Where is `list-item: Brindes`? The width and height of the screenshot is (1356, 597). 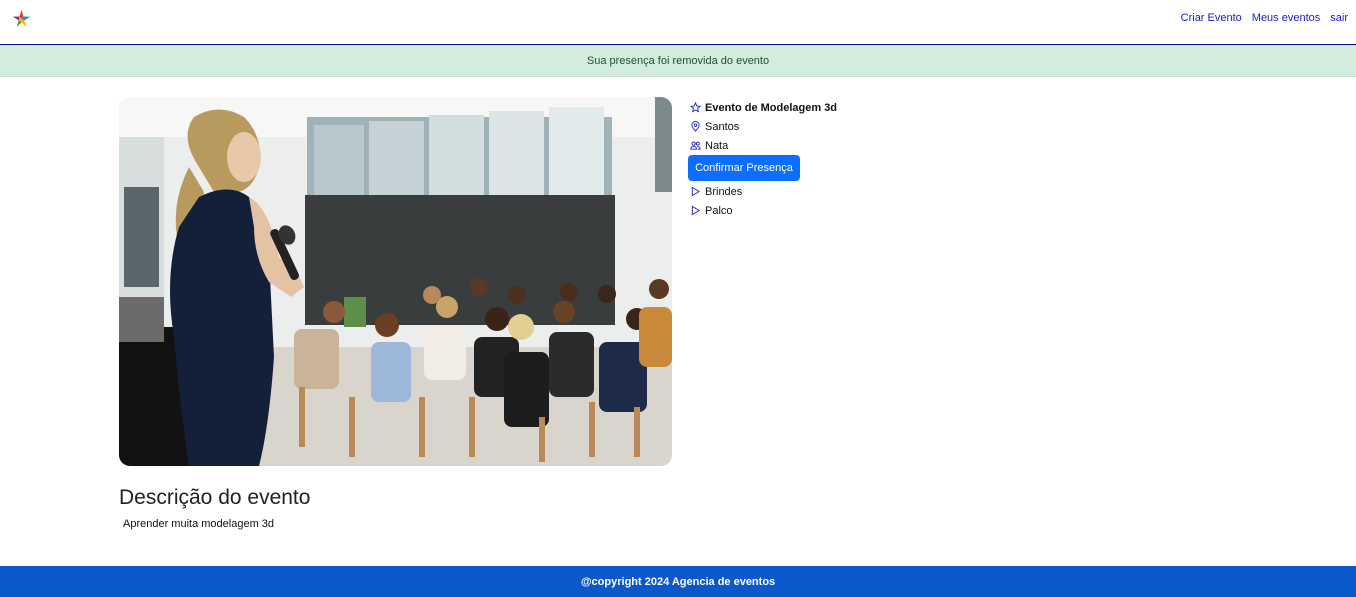 list-item: Brindes is located at coordinates (716, 191).